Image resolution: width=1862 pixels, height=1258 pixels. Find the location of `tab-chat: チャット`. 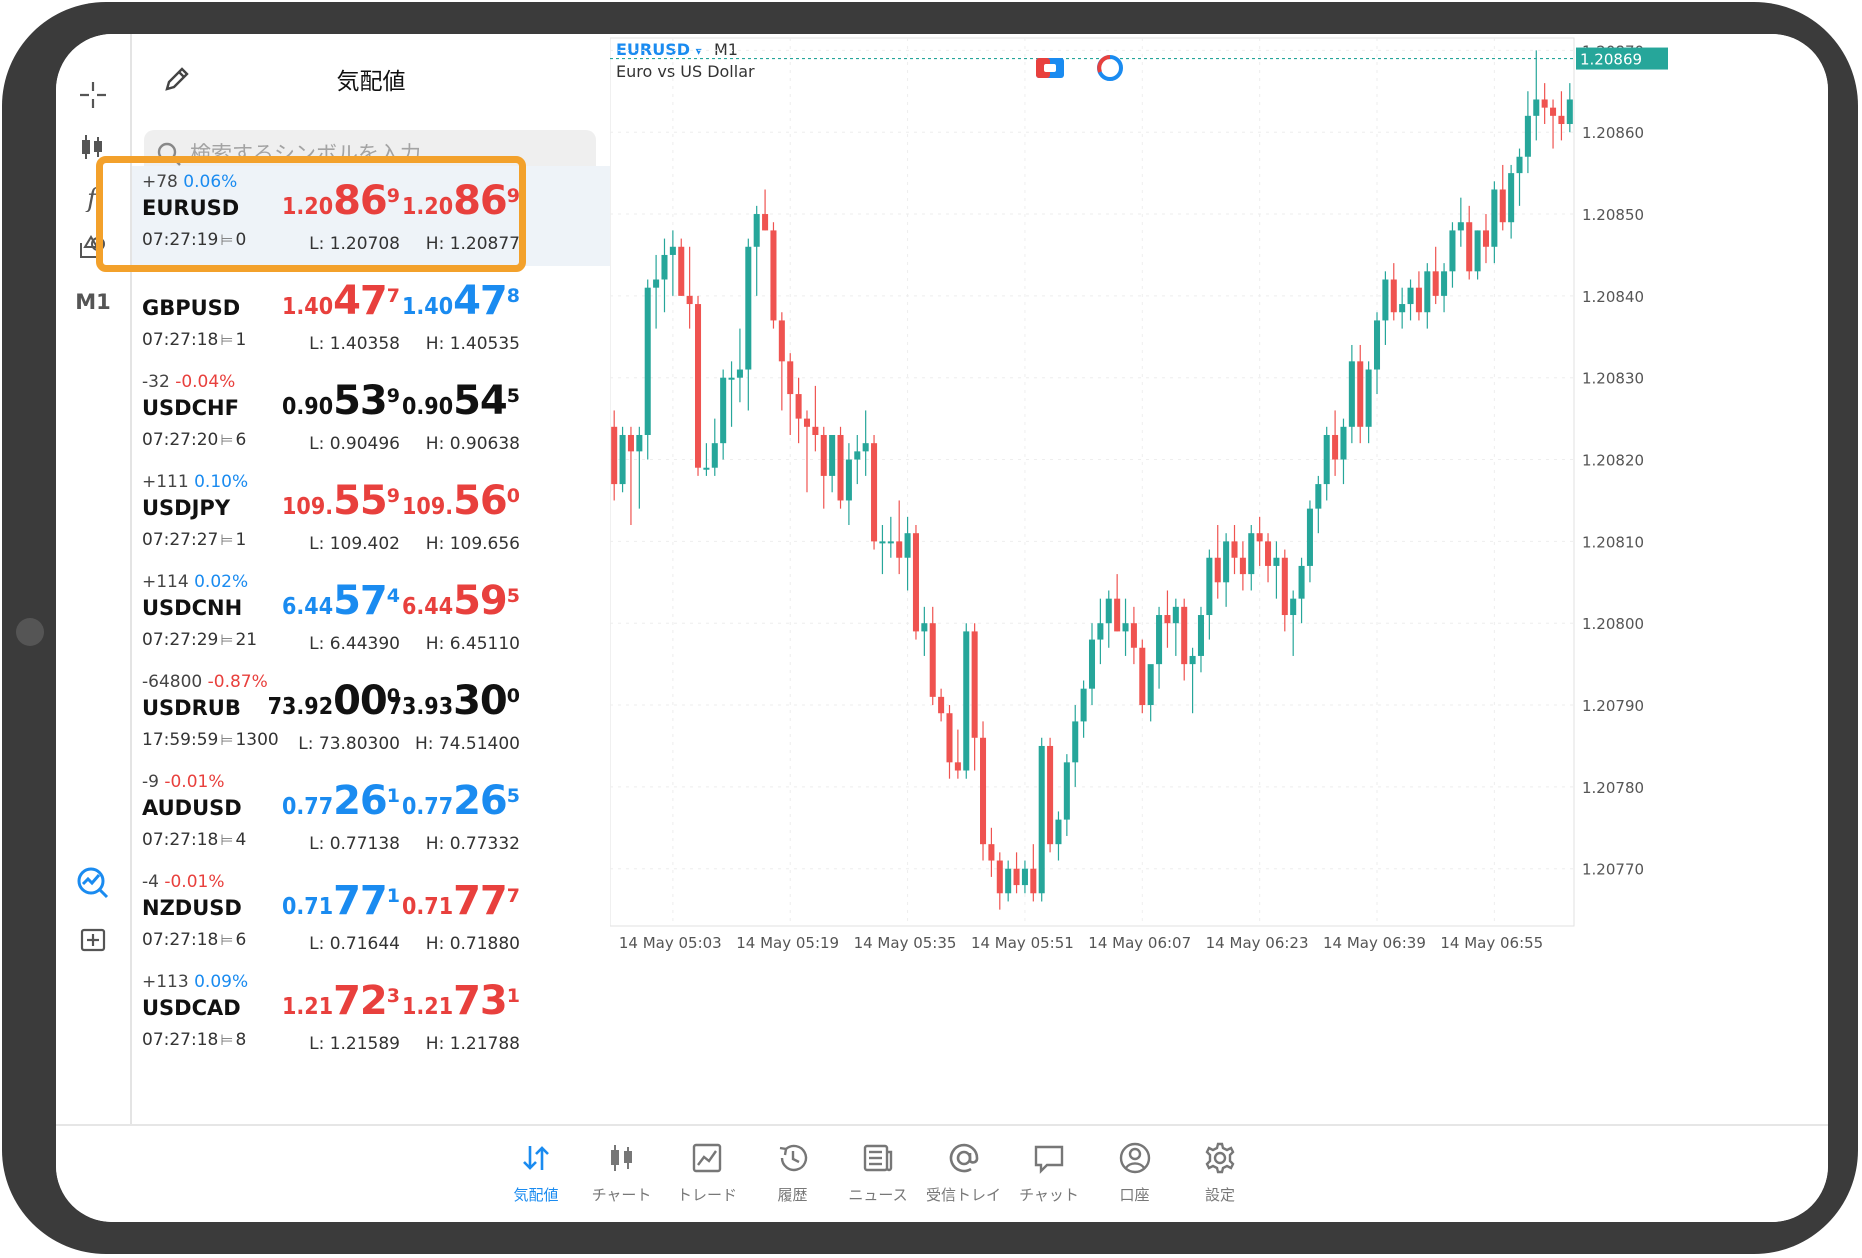

tab-chat: チャット is located at coordinates (1049, 1175).